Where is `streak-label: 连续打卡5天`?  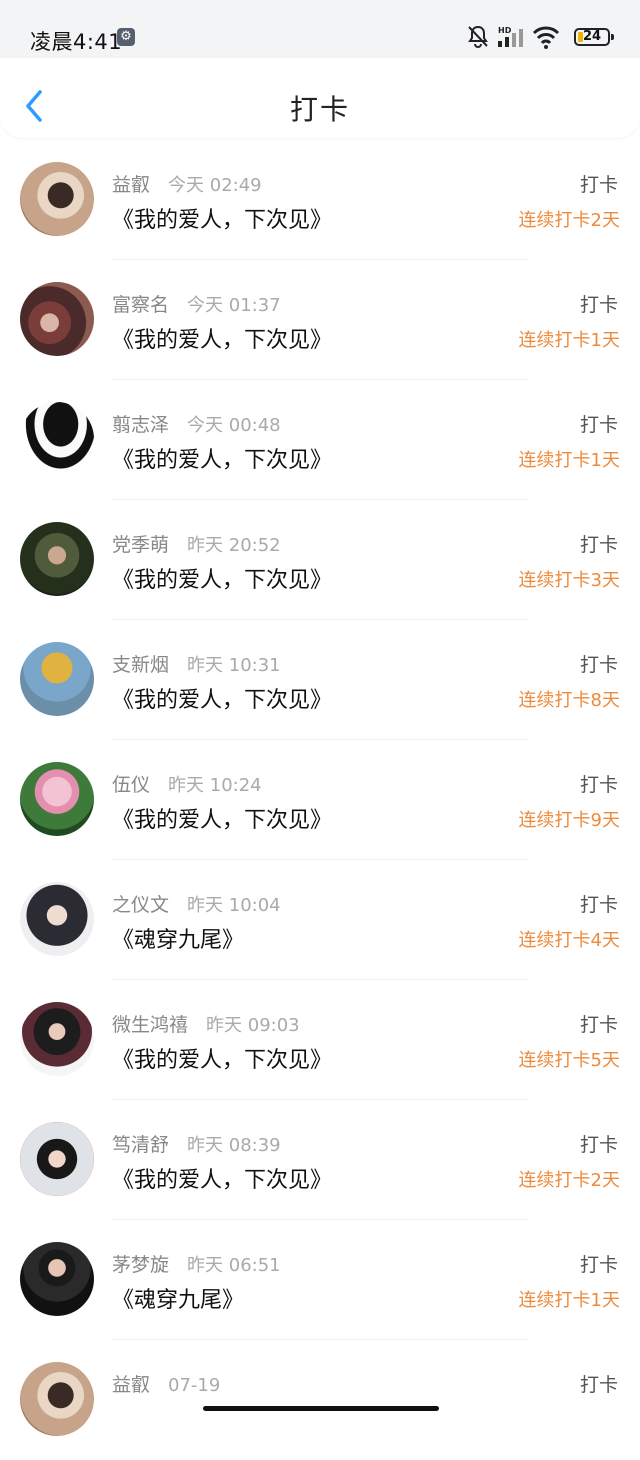
streak-label: 连续打卡5天 is located at coordinates (569, 1060).